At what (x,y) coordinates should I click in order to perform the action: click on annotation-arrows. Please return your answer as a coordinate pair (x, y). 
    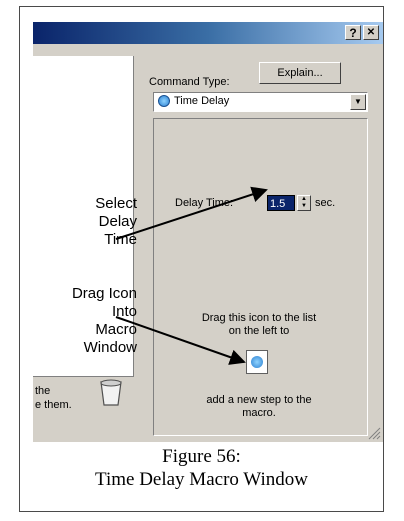
    Looking at the image, I should click on (191, 275).